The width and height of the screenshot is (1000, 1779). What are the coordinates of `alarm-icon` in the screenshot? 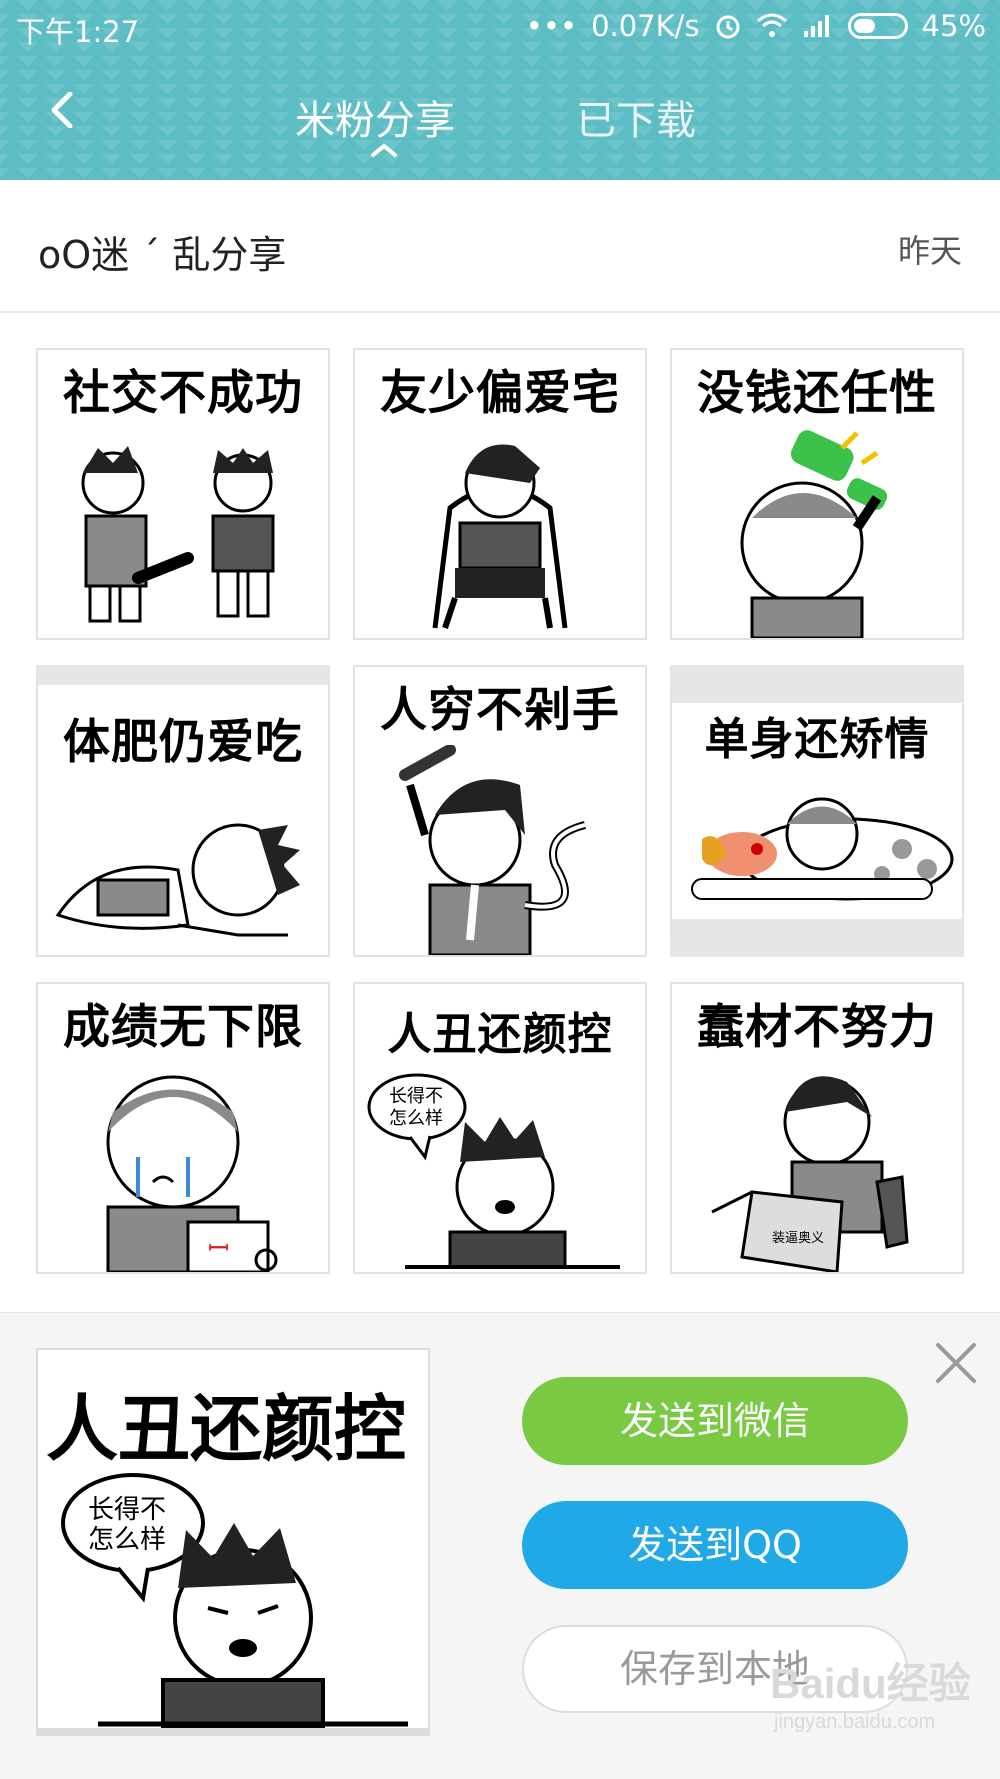 It's located at (728, 27).